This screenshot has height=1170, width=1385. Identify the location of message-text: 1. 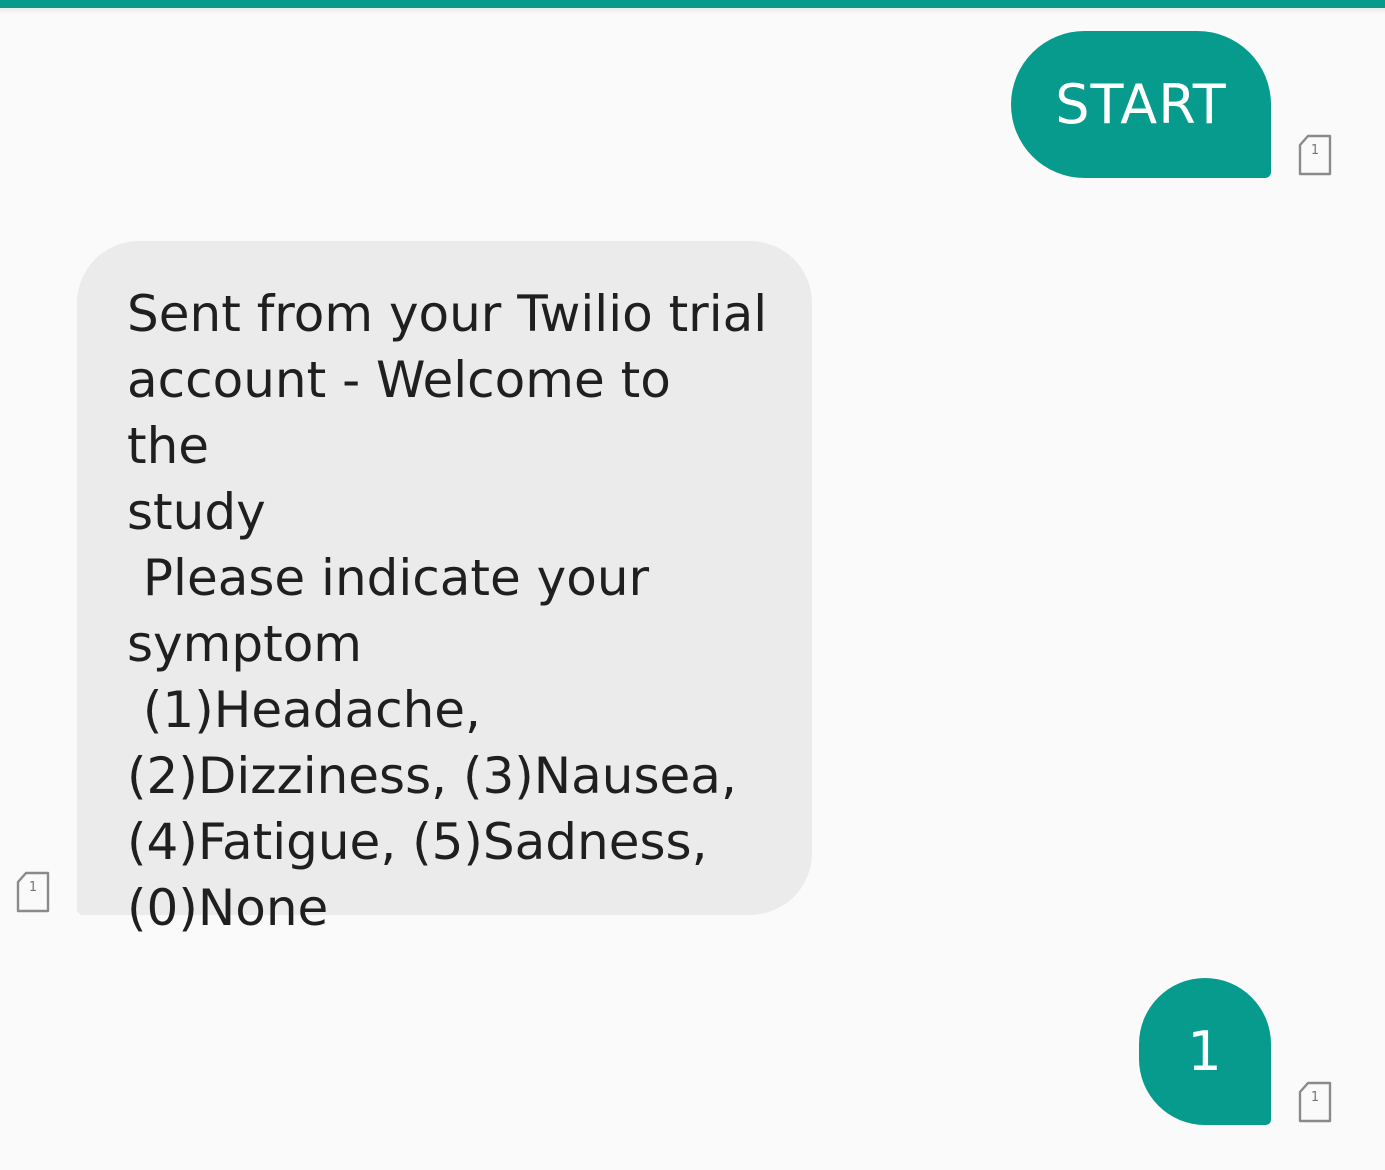
(1205, 1051).